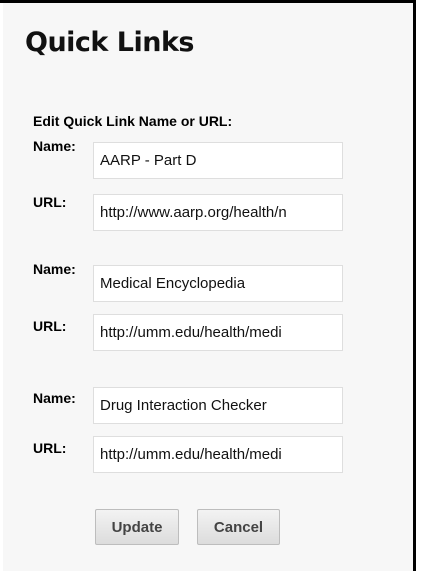 The height and width of the screenshot is (574, 421). What do you see at coordinates (110, 42) in the screenshot?
I see `page-title: Quick Links` at bounding box center [110, 42].